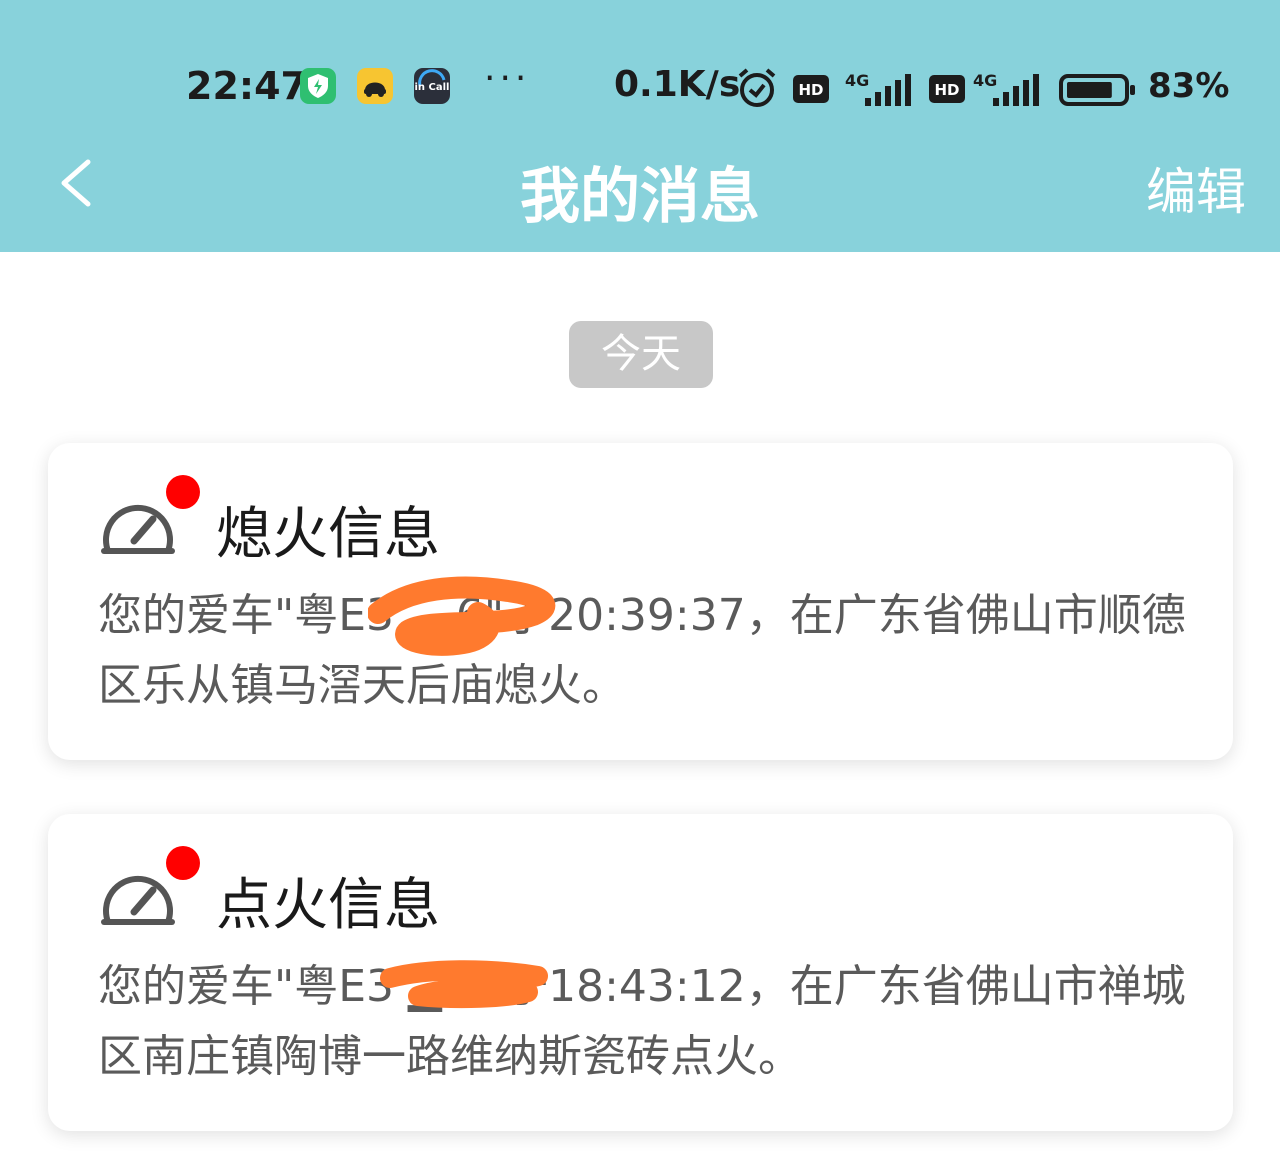  I want to click on status-overflow: ···, so click(507, 78).